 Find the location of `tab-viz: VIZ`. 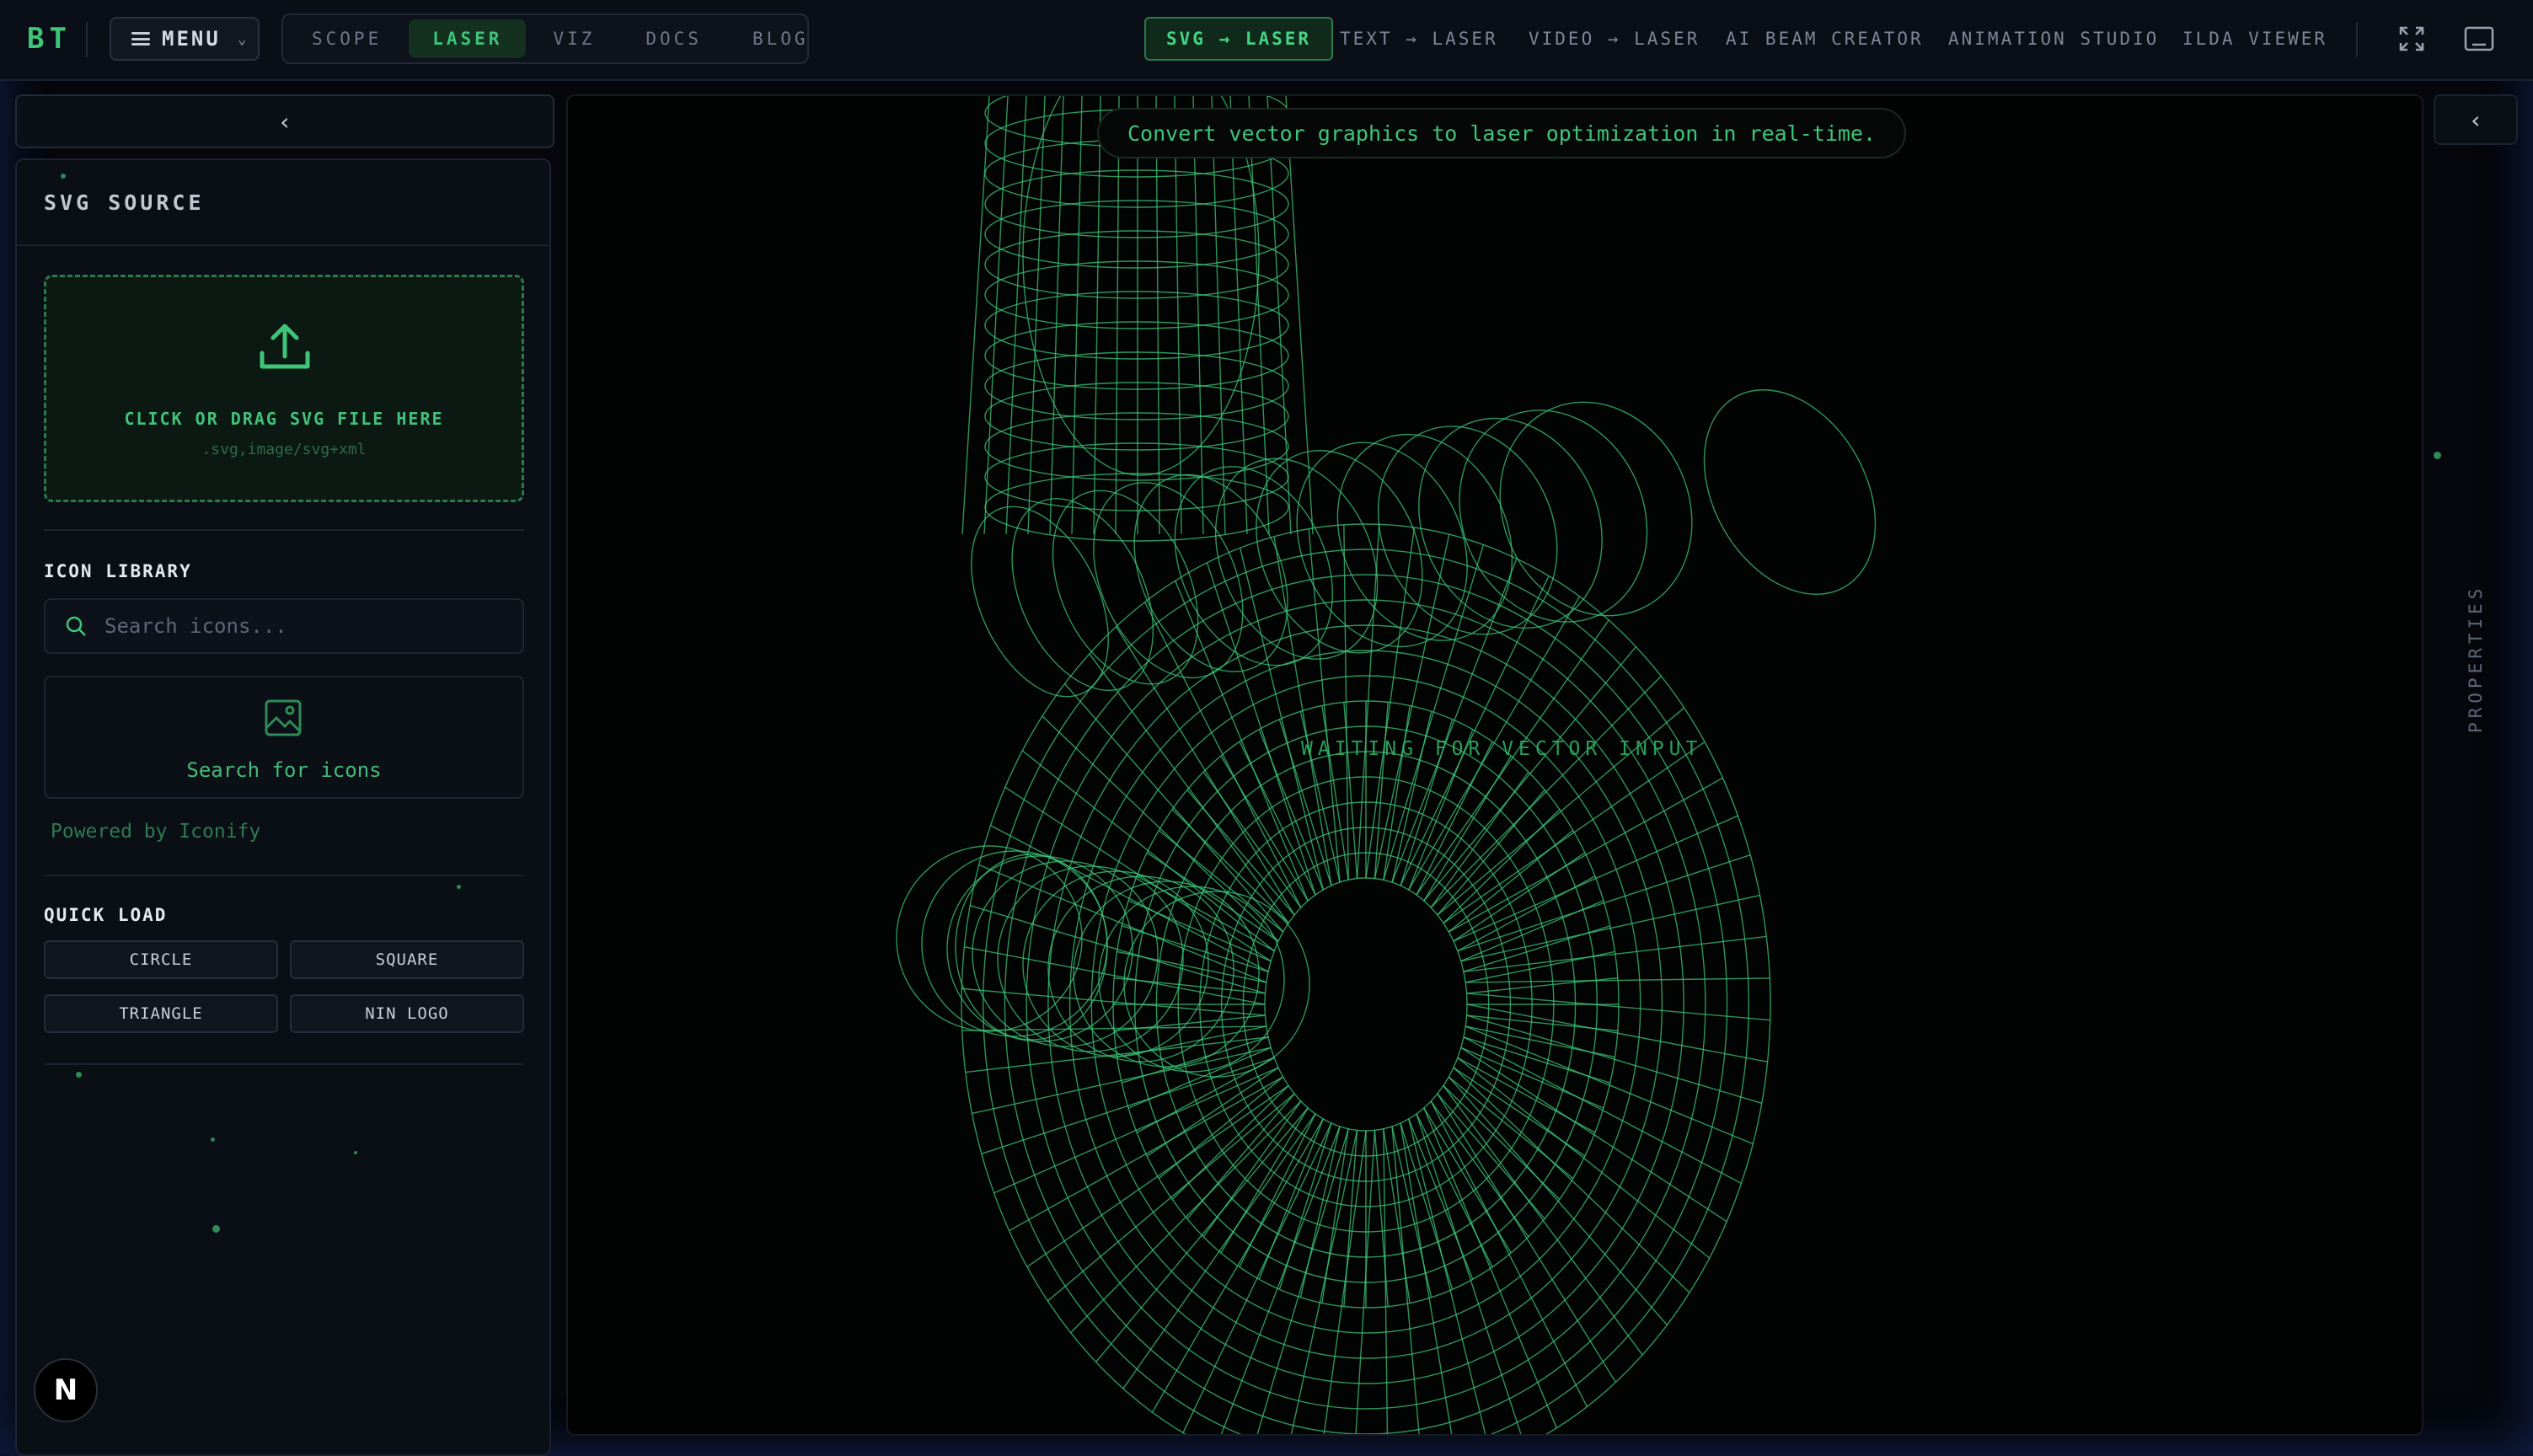

tab-viz: VIZ is located at coordinates (574, 38).